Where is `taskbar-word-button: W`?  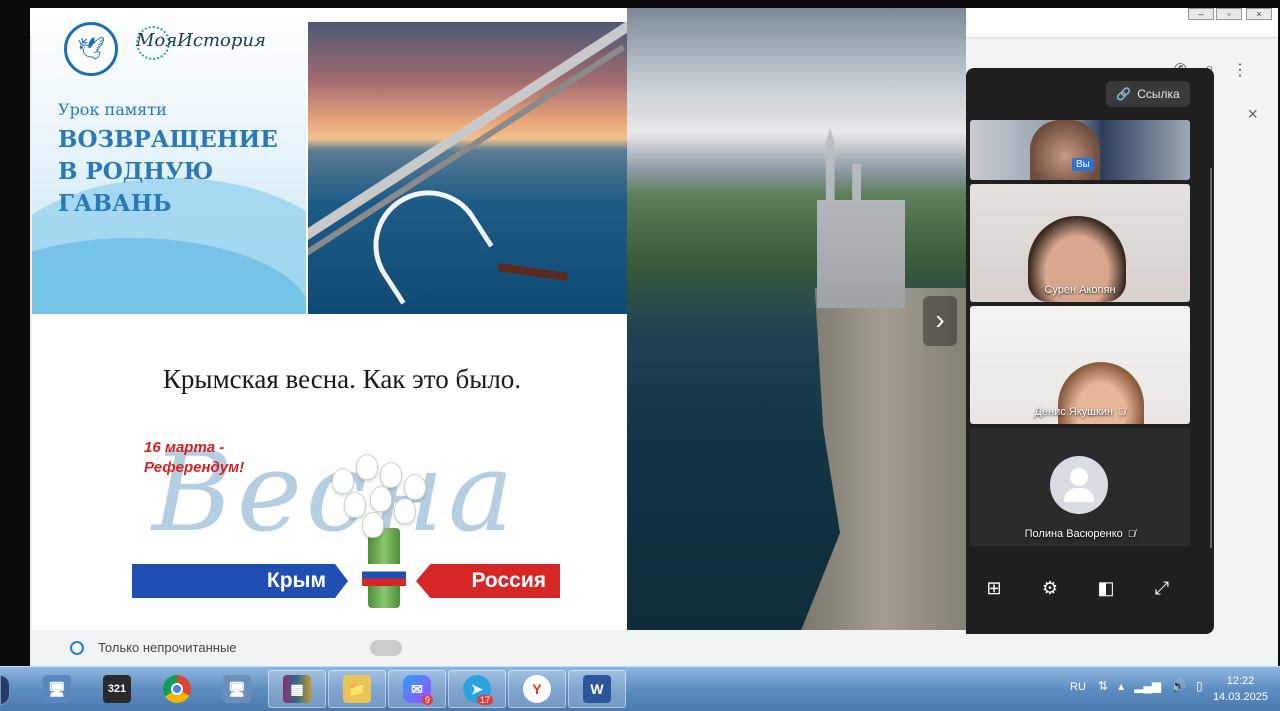
taskbar-word-button: W is located at coordinates (597, 689).